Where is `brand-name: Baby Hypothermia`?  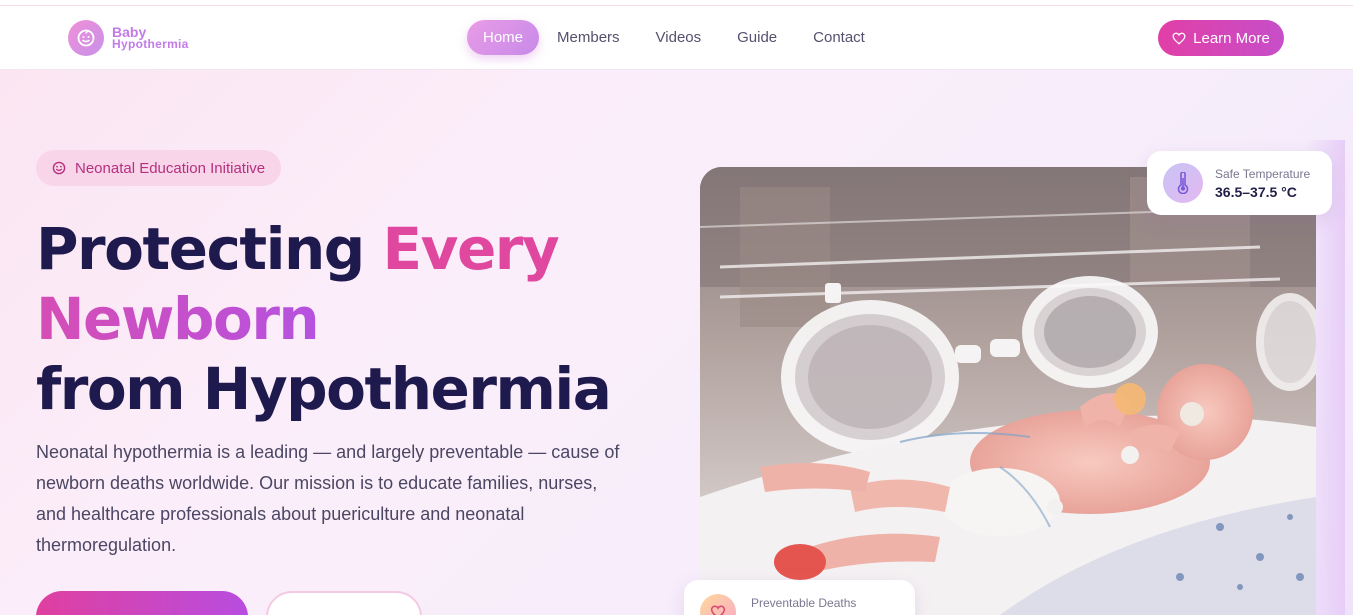 brand-name: Baby Hypothermia is located at coordinates (150, 38).